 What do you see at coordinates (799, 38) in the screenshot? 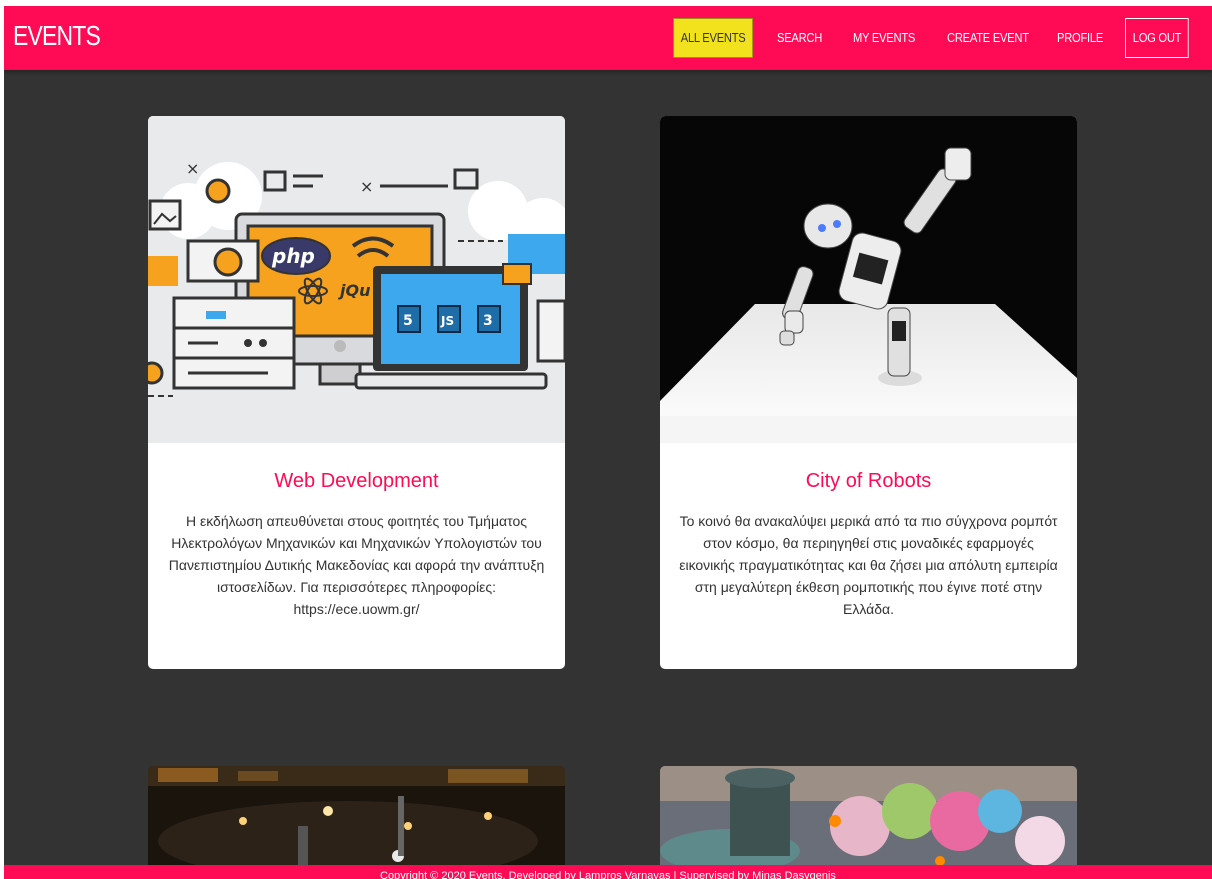
I see `nav-search: SEARCH` at bounding box center [799, 38].